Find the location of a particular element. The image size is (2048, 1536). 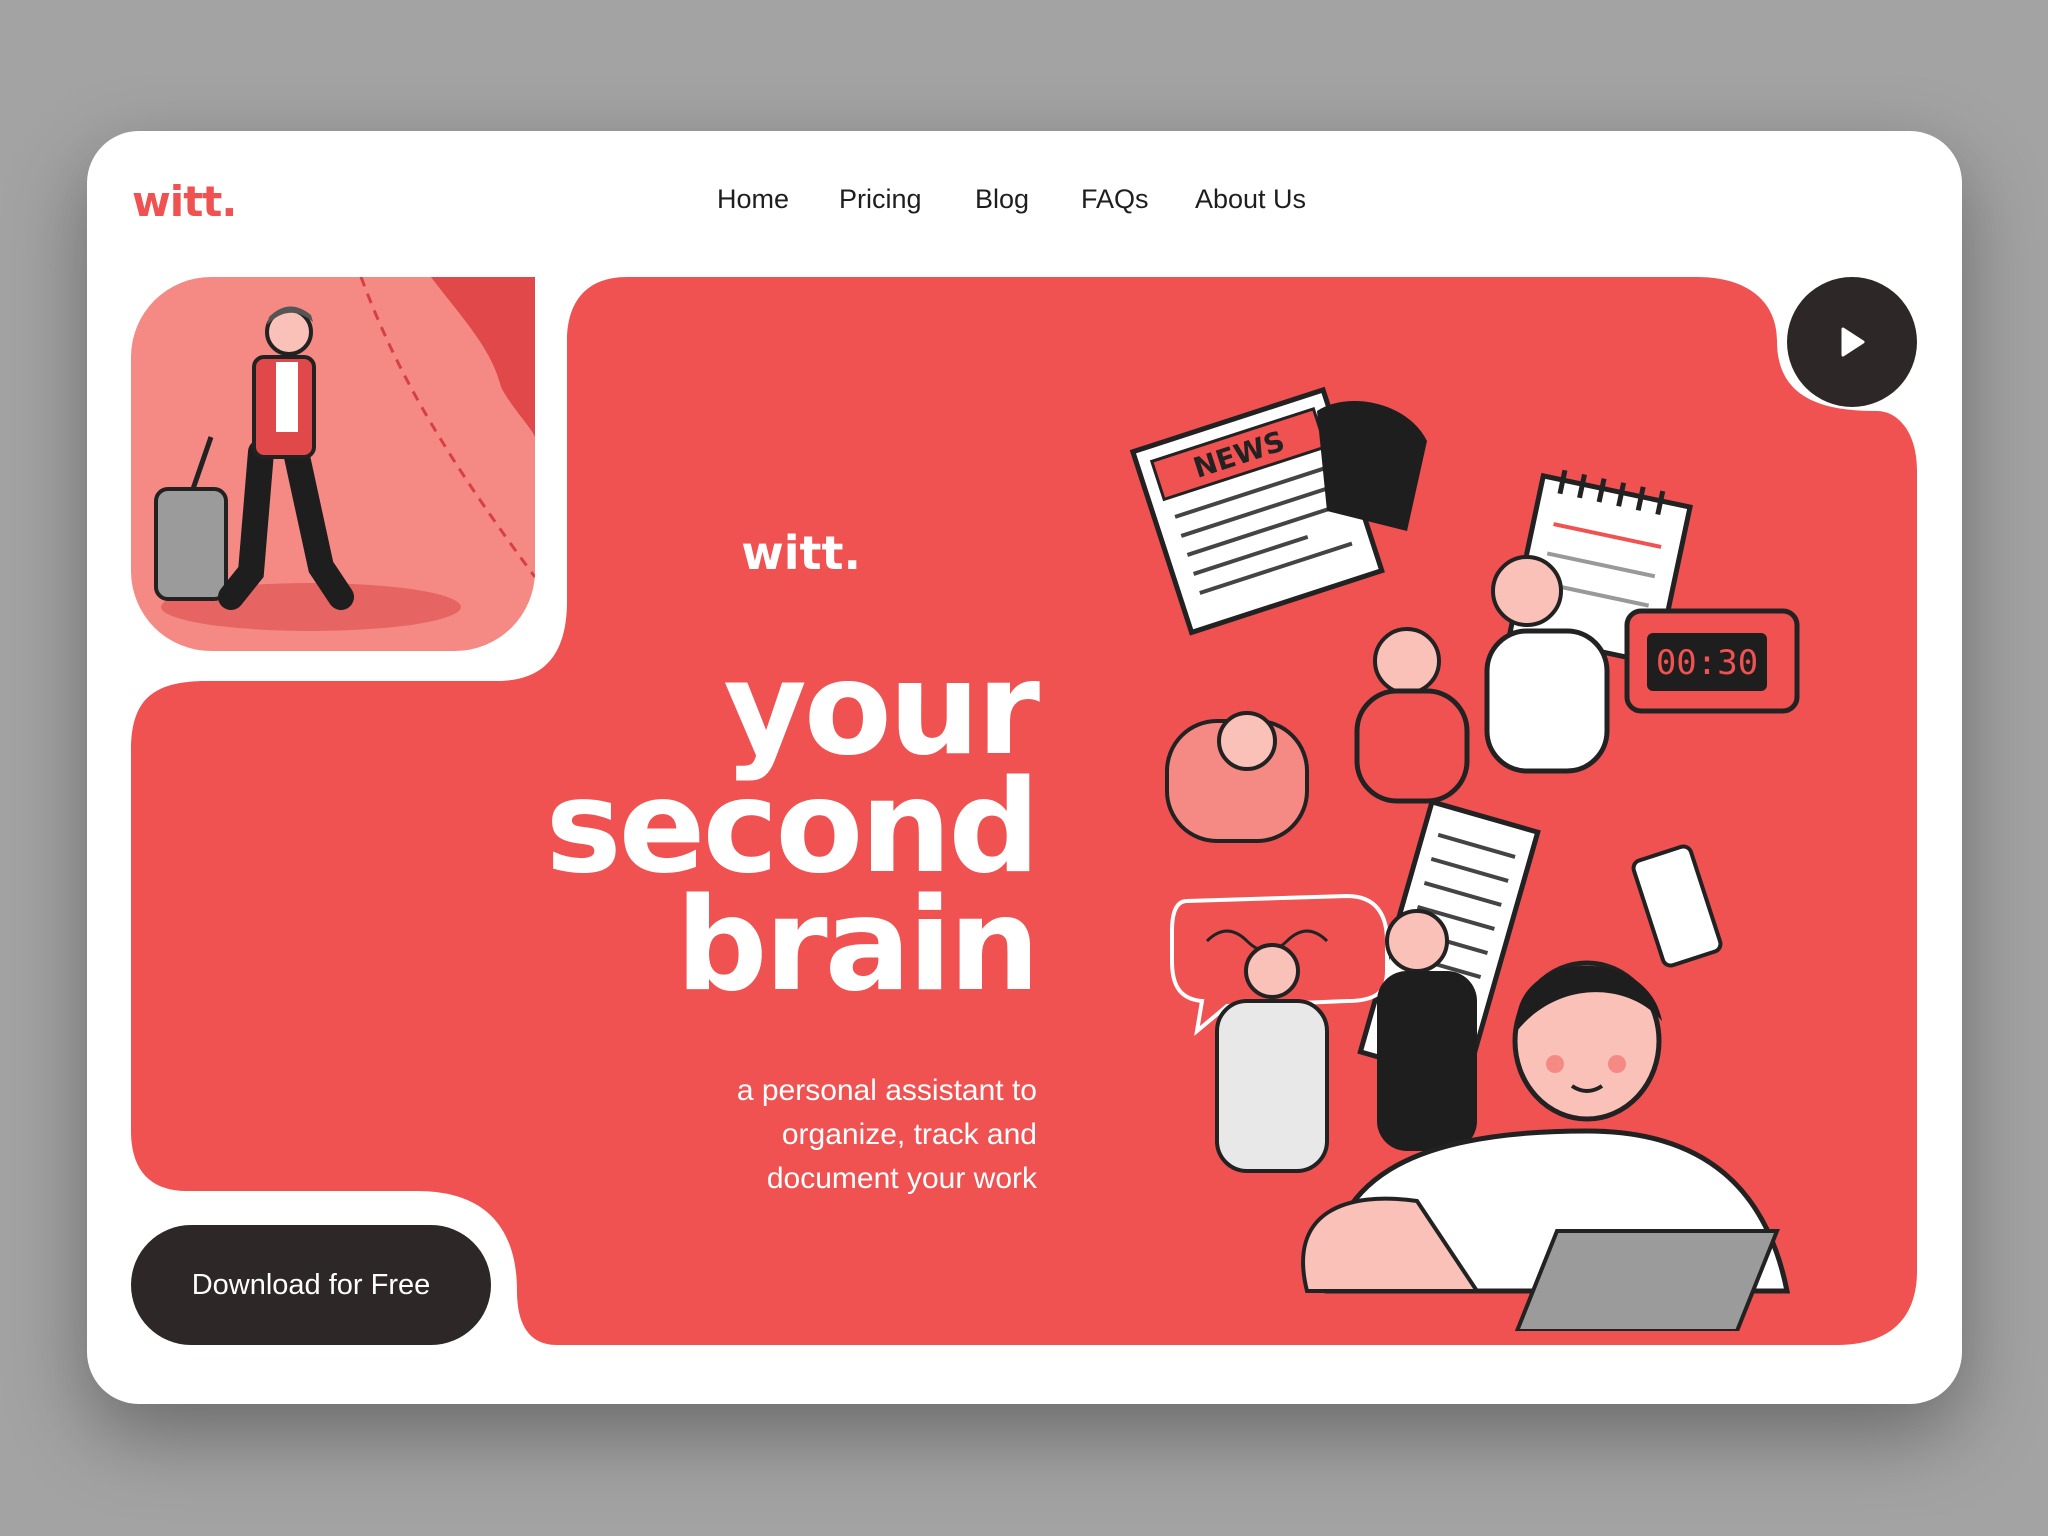

subtext-line-2: organize, track and is located at coordinates (909, 1134).